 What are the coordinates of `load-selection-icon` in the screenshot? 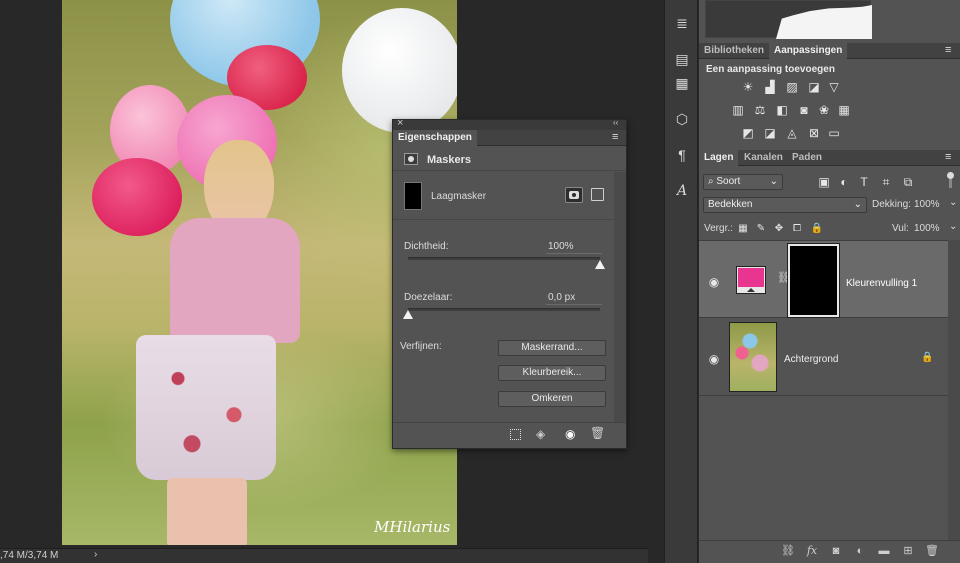 It's located at (515, 434).